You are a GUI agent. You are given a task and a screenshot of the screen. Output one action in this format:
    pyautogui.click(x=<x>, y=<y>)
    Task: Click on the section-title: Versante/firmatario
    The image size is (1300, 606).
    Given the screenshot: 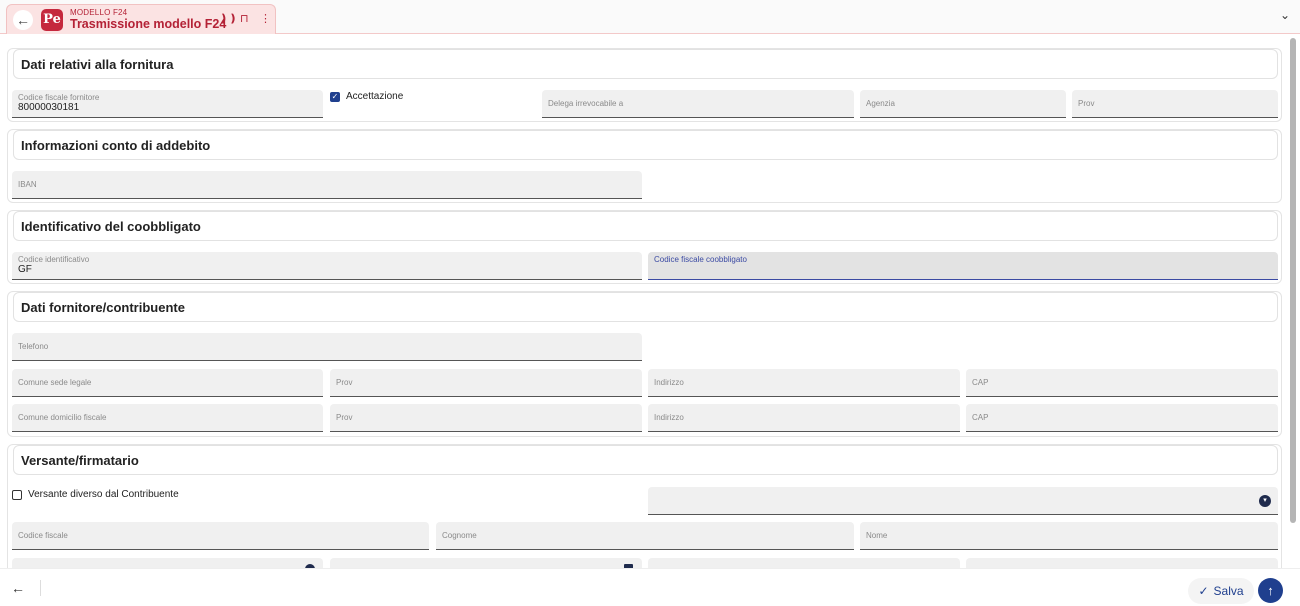 What is the action you would take?
    pyautogui.click(x=80, y=460)
    